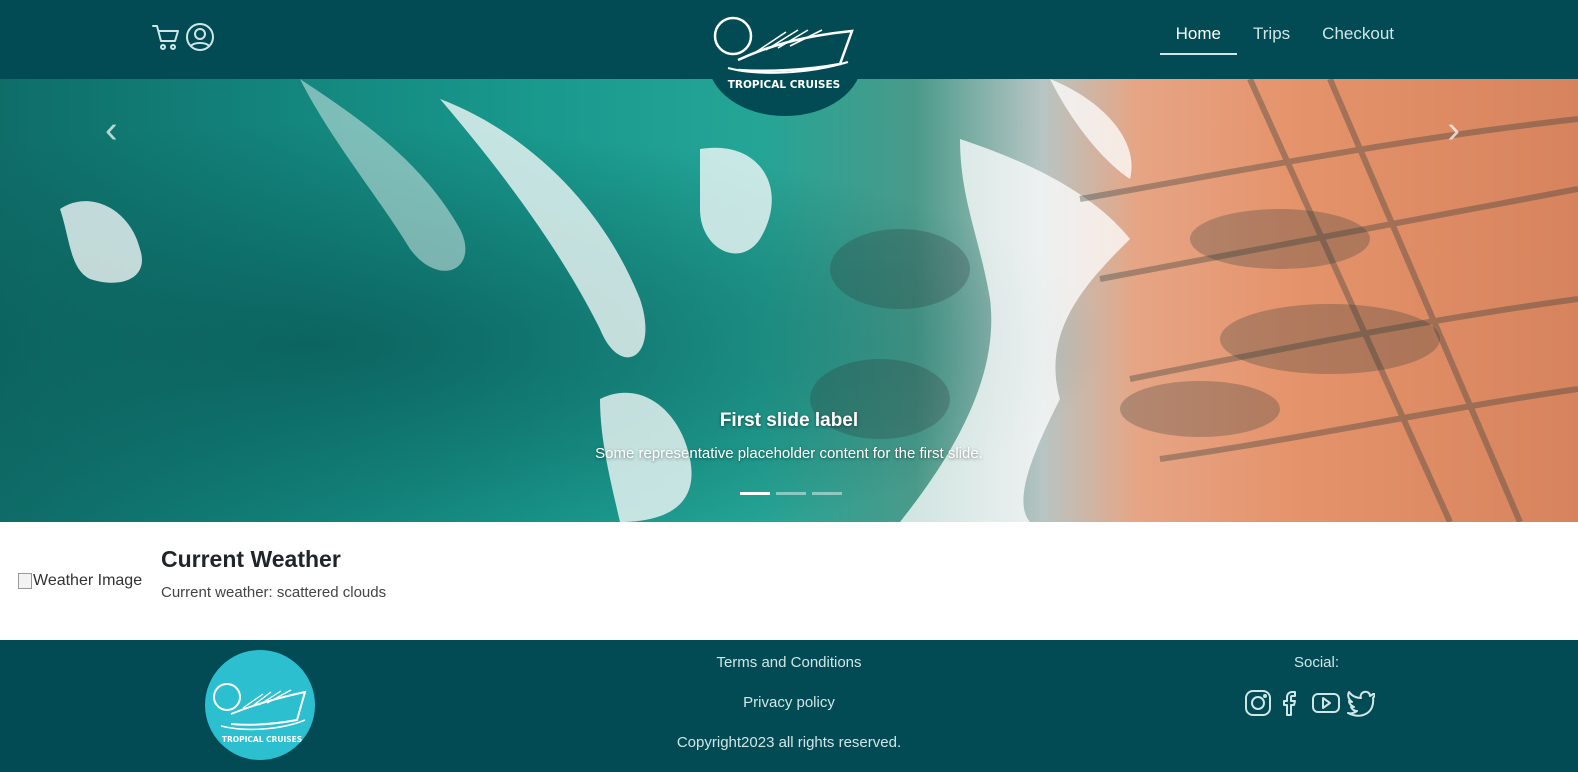 The width and height of the screenshot is (1578, 772). I want to click on weather-image: Weather Image, so click(80, 581).